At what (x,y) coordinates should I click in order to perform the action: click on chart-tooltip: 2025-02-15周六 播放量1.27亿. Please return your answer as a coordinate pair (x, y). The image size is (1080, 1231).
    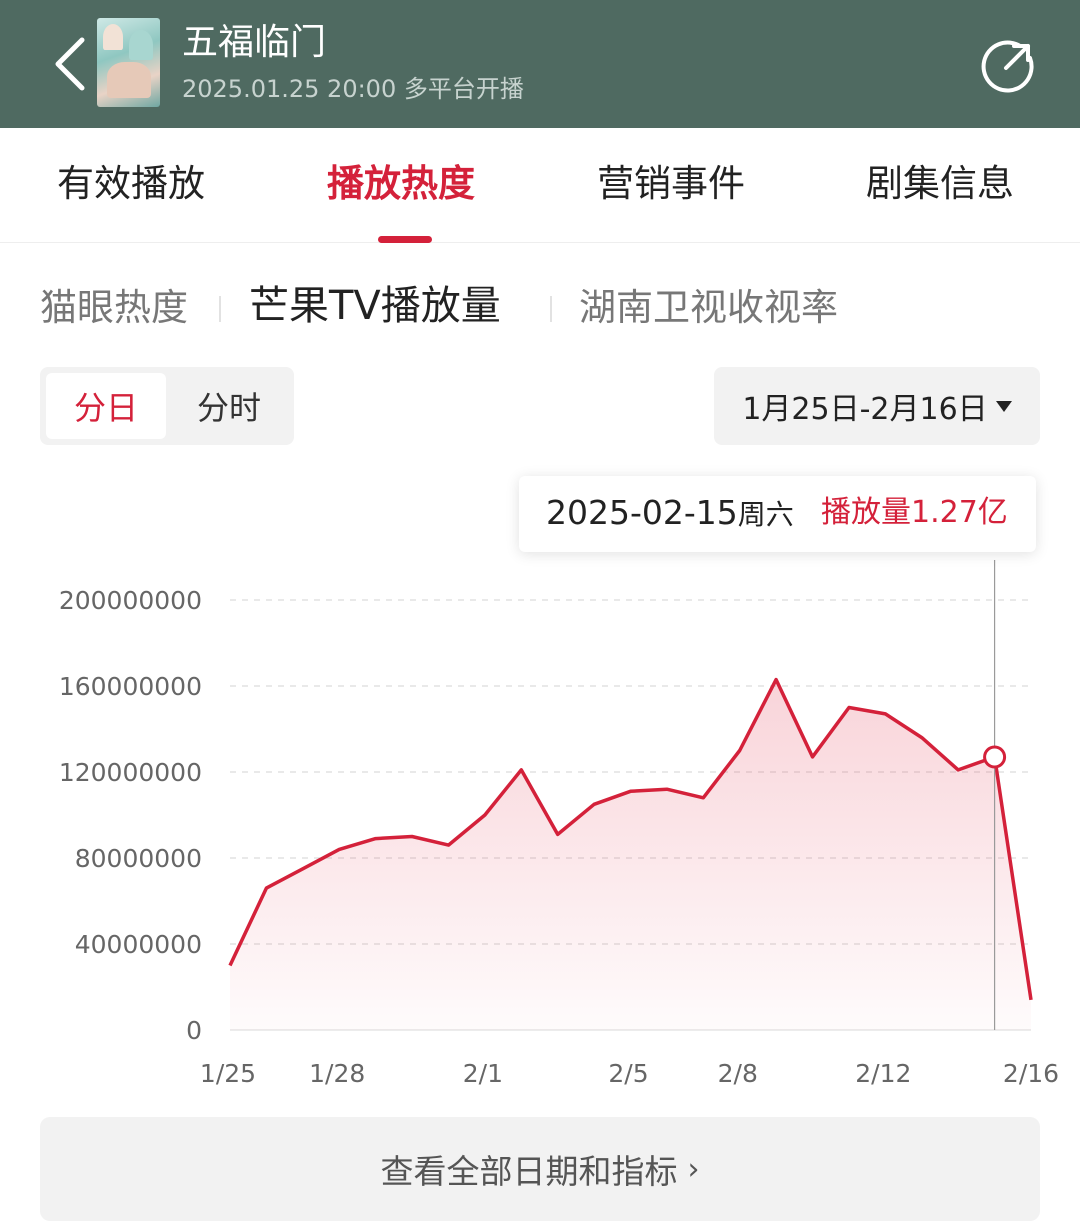
    Looking at the image, I should click on (777, 514).